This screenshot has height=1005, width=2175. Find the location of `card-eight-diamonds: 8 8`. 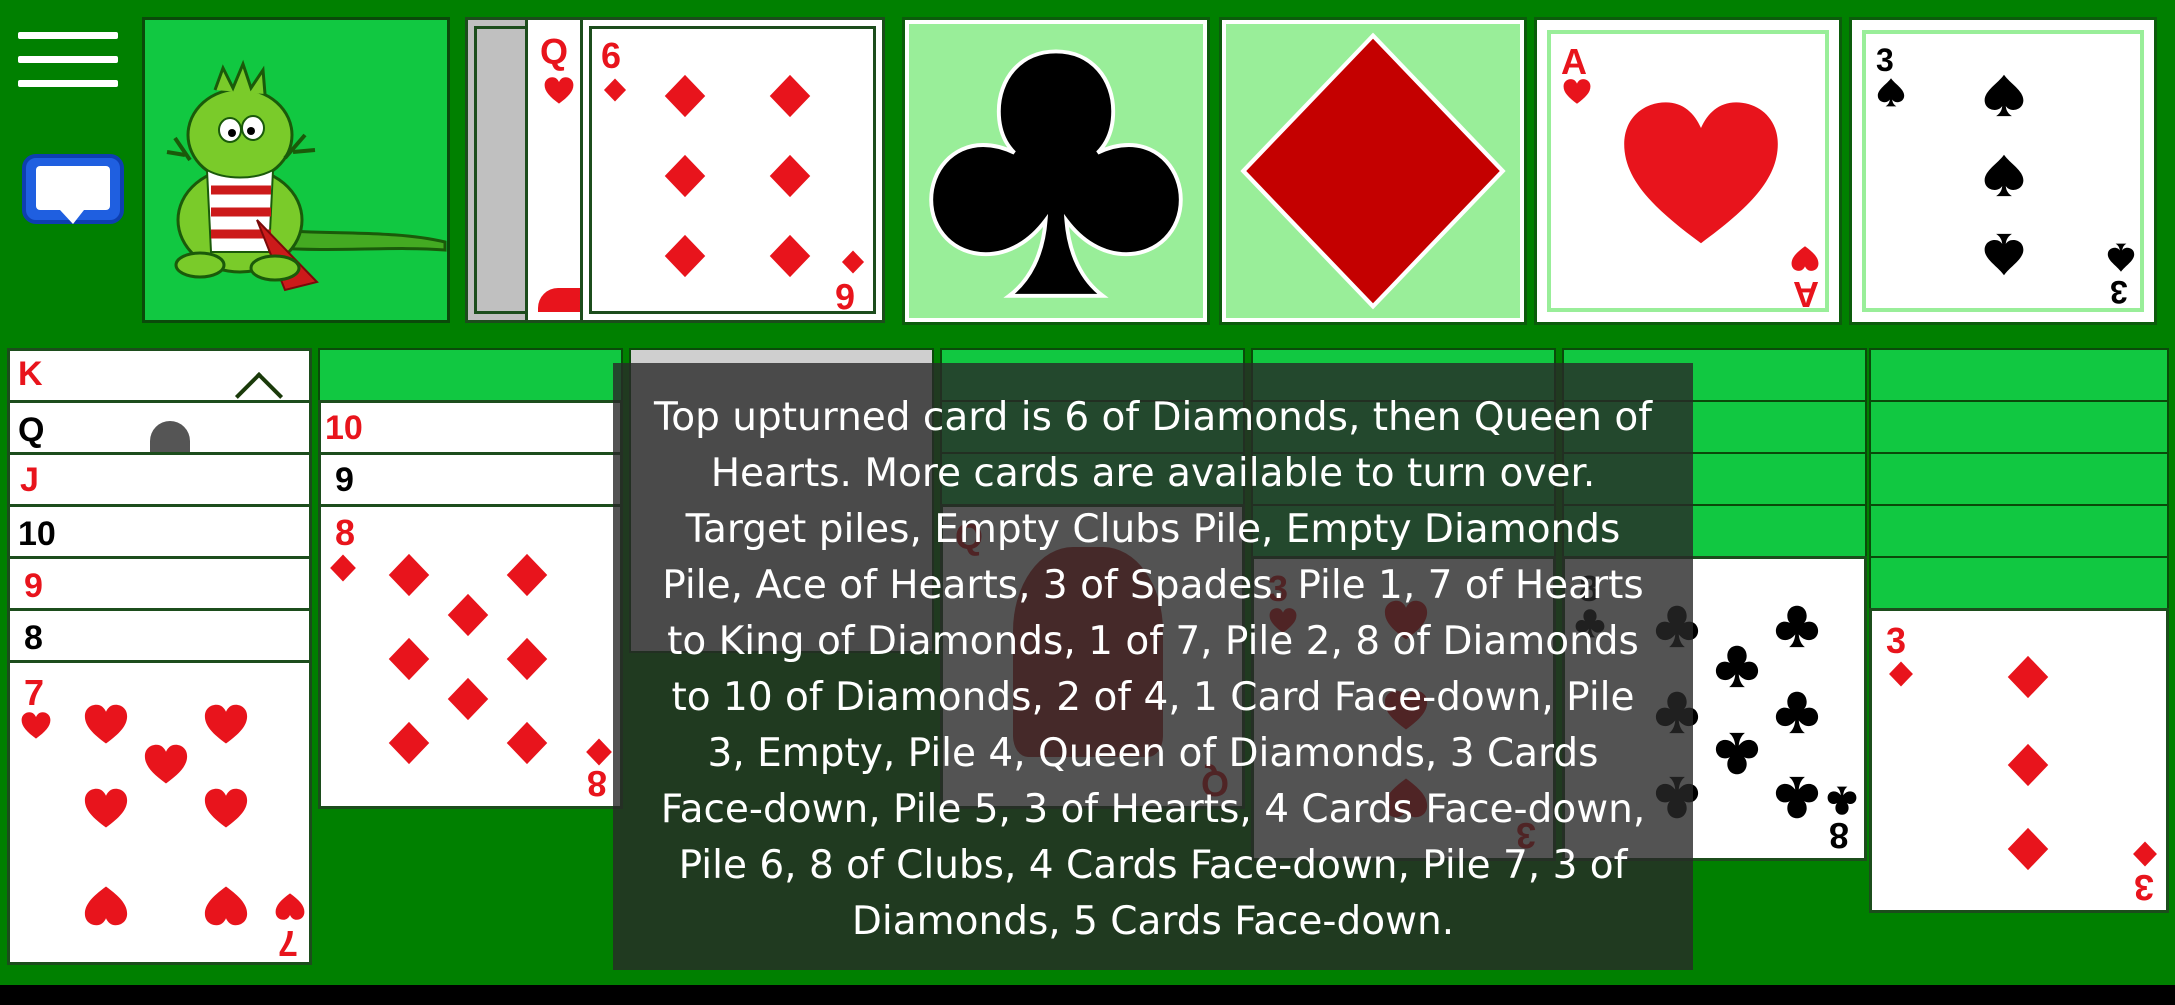

card-eight-diamonds: 8 8 is located at coordinates (470, 656).